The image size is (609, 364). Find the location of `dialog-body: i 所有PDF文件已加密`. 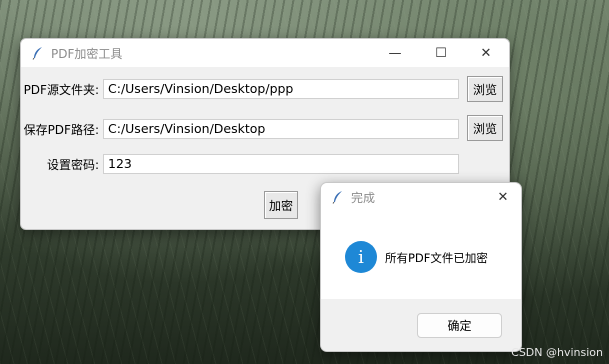

dialog-body: i 所有PDF文件已加密 is located at coordinates (421, 255).